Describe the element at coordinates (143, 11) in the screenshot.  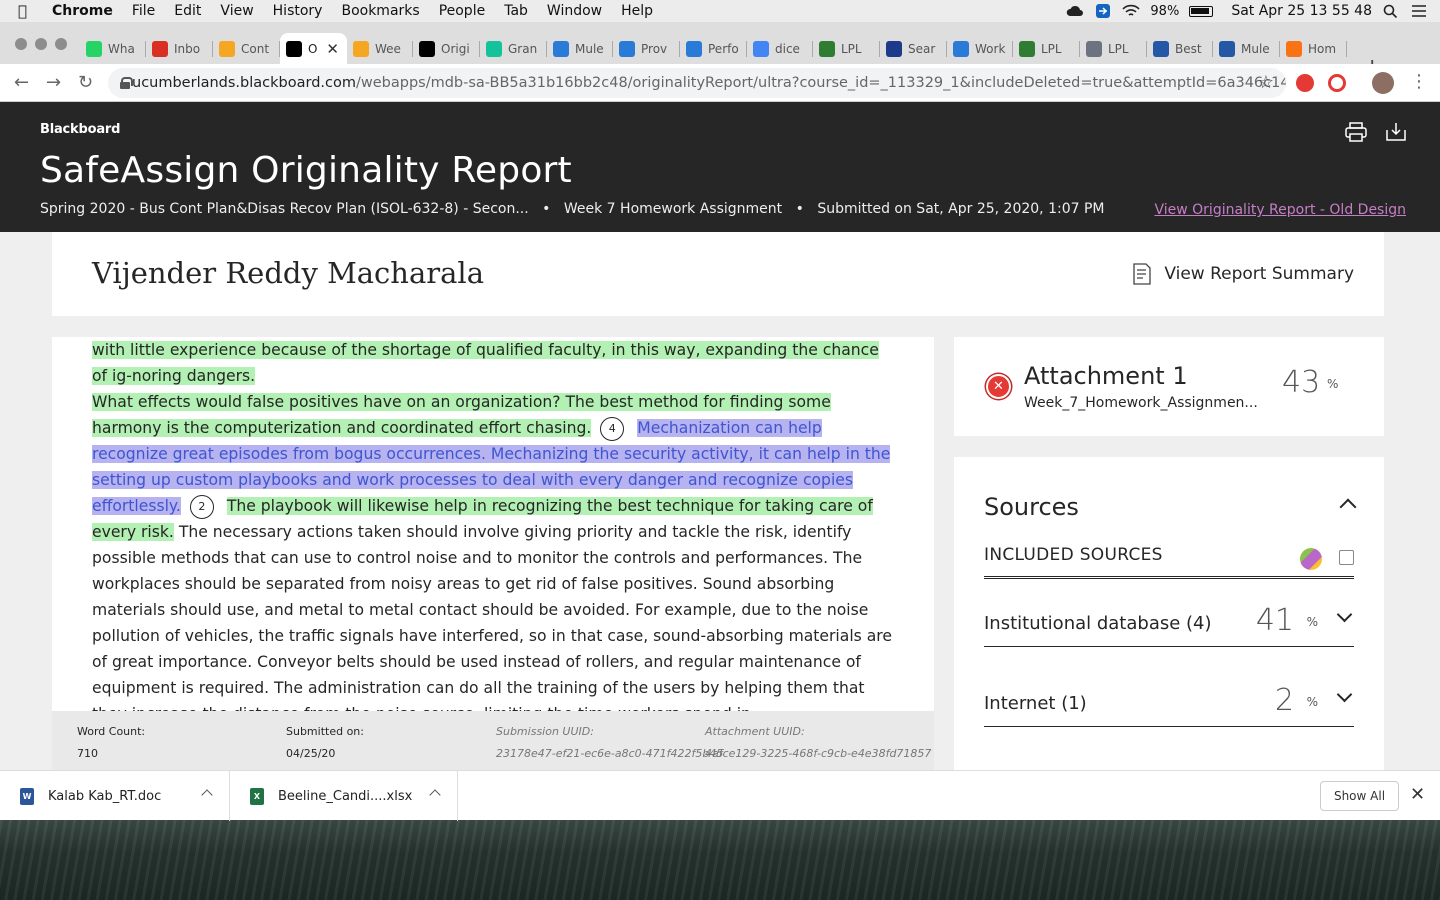
I see `menu-file: File` at that location.